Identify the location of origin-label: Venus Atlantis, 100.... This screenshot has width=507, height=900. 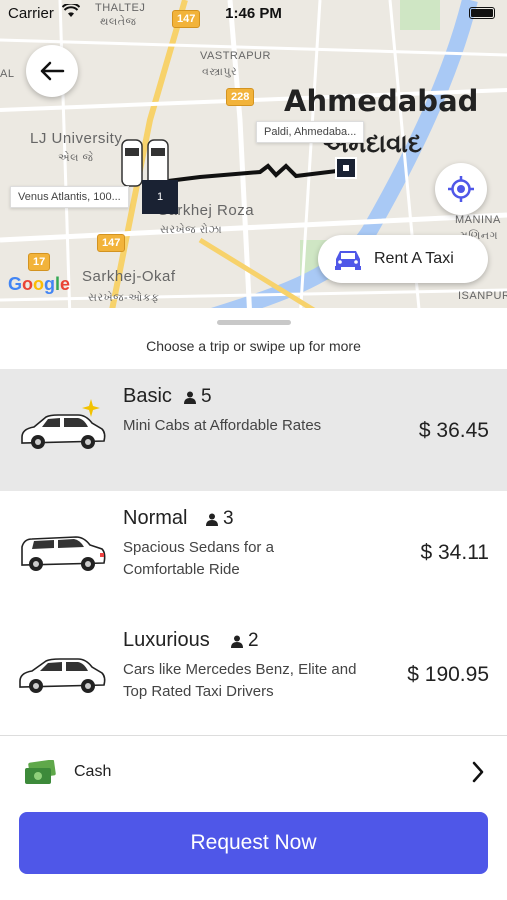
(69, 197).